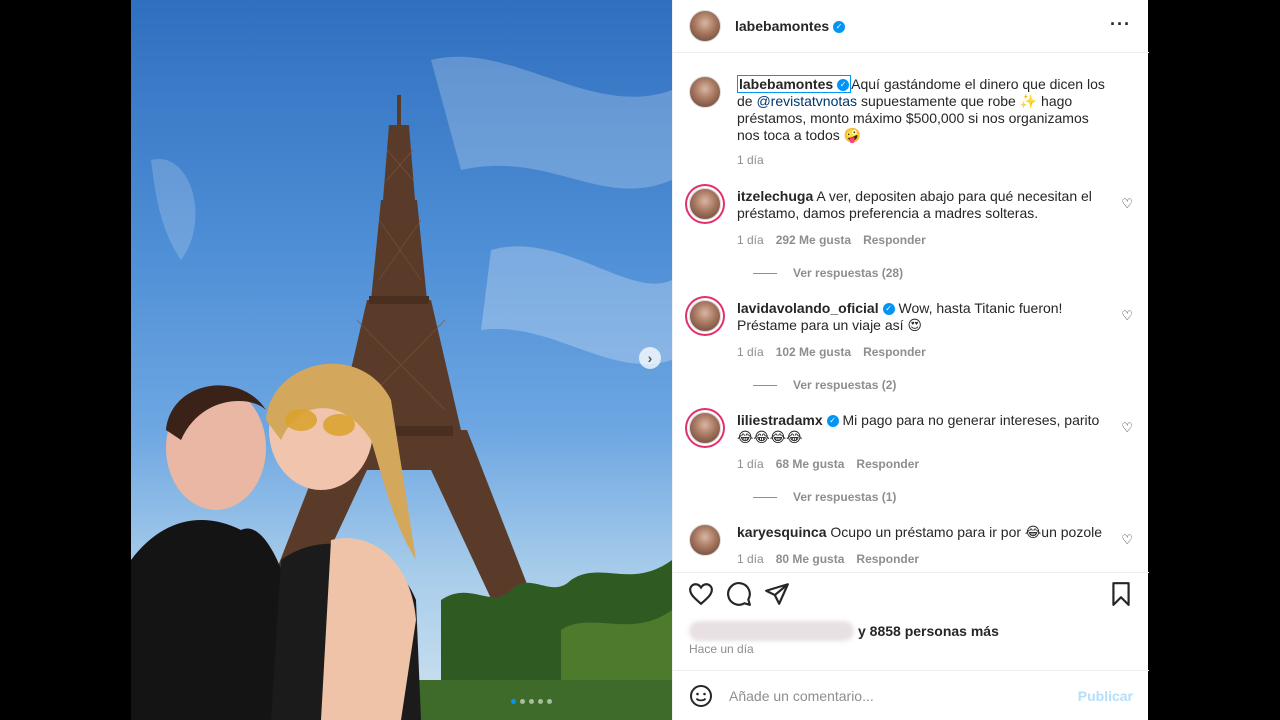 The width and height of the screenshot is (1280, 720). I want to click on caption-time: 1 día, so click(750, 160).